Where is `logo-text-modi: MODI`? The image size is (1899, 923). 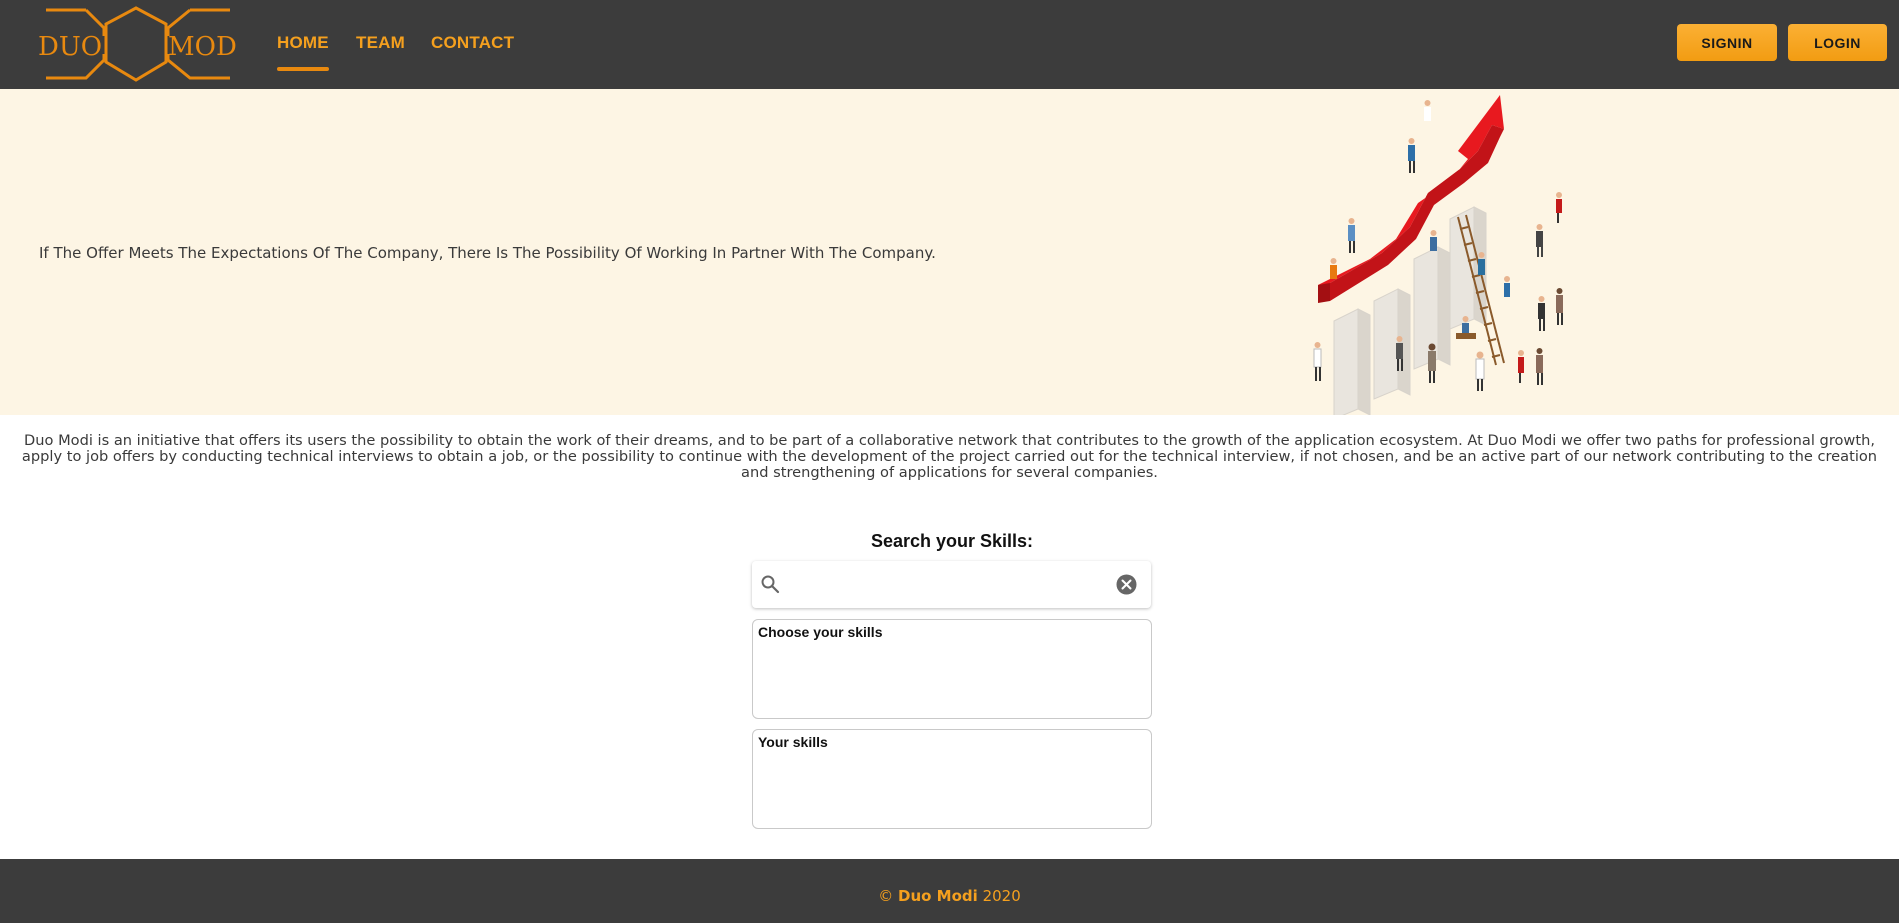
logo-text-modi: MODI is located at coordinates (203, 47).